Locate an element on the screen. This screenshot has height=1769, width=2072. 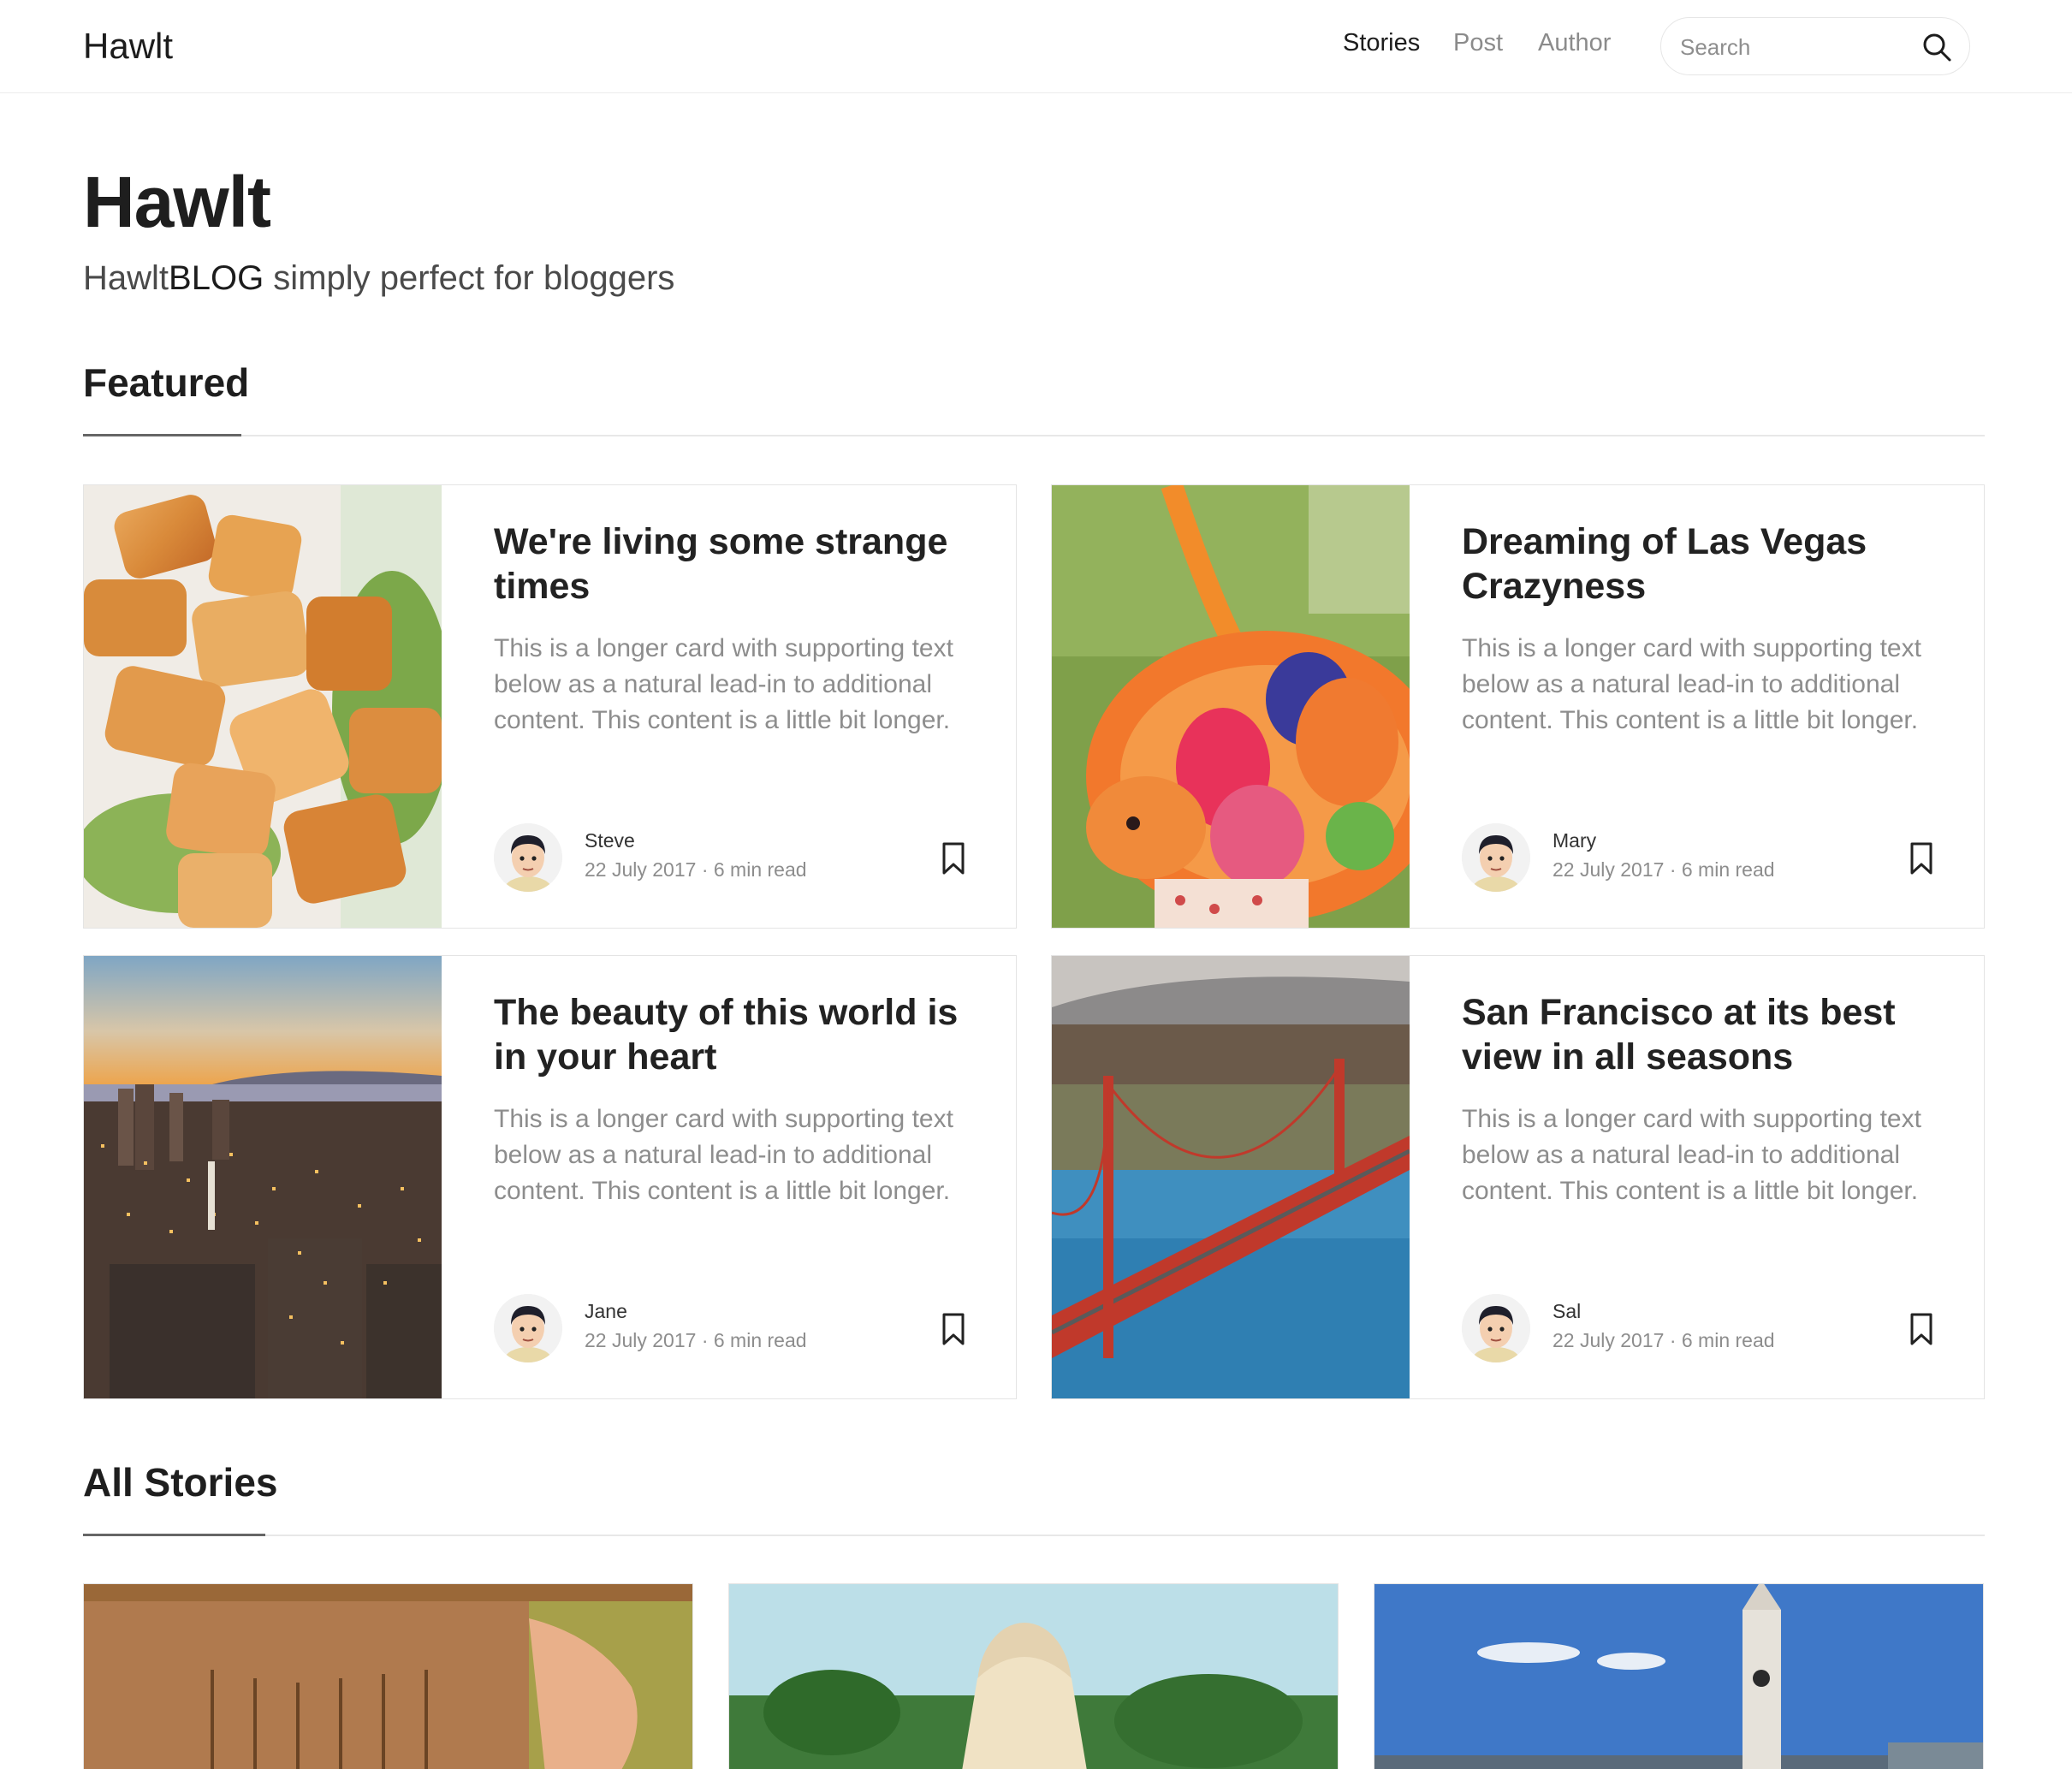
card-image-bridge is located at coordinates (1231, 1177).